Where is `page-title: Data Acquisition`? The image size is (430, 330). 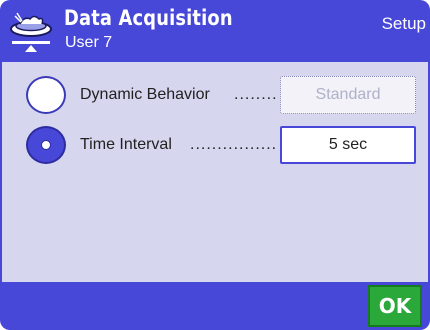
page-title: Data Acquisition is located at coordinates (148, 18).